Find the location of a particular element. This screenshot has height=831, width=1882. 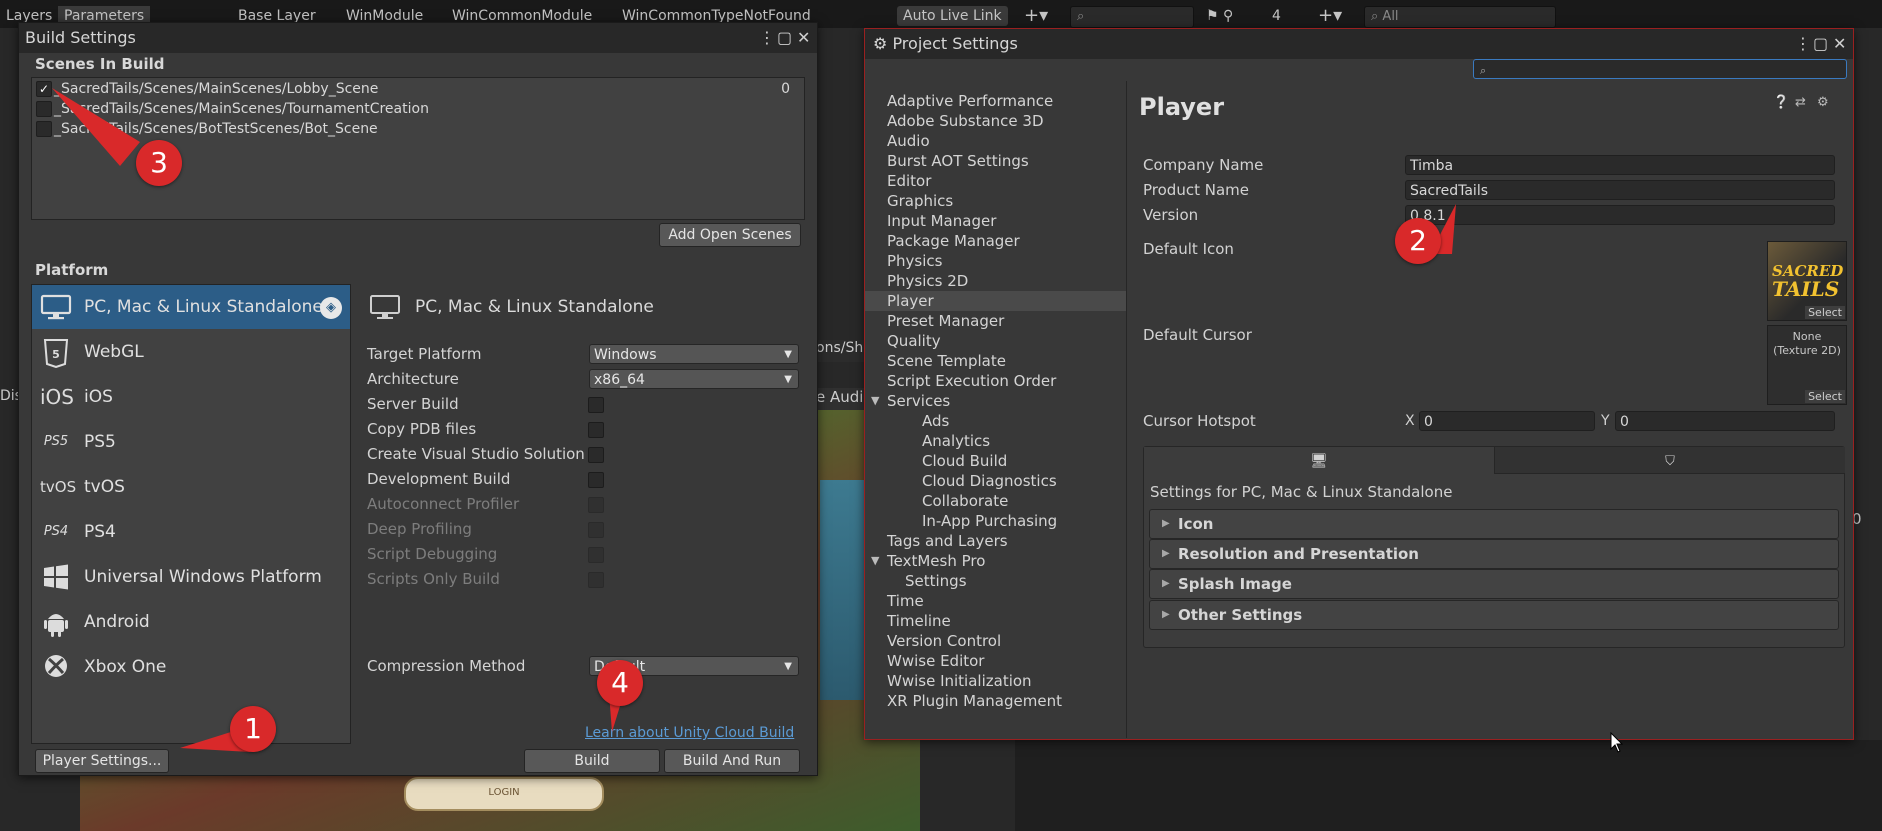

platform-item-uwp: Universal Windows Platform is located at coordinates (191, 577).